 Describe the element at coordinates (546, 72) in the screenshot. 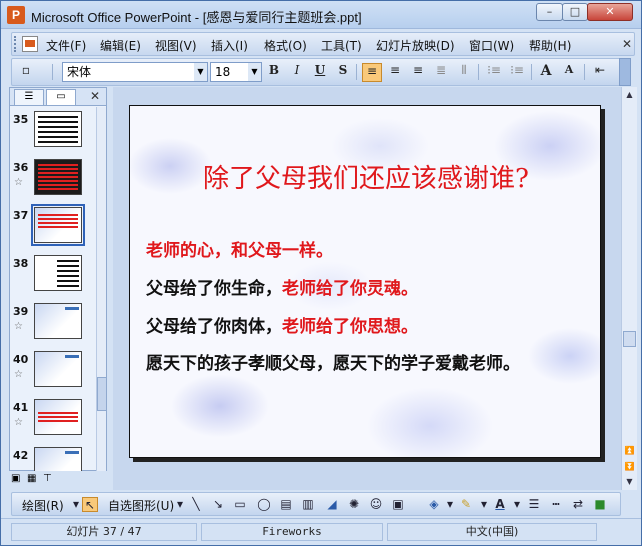

I see `increase-font-size-icon: A` at that location.